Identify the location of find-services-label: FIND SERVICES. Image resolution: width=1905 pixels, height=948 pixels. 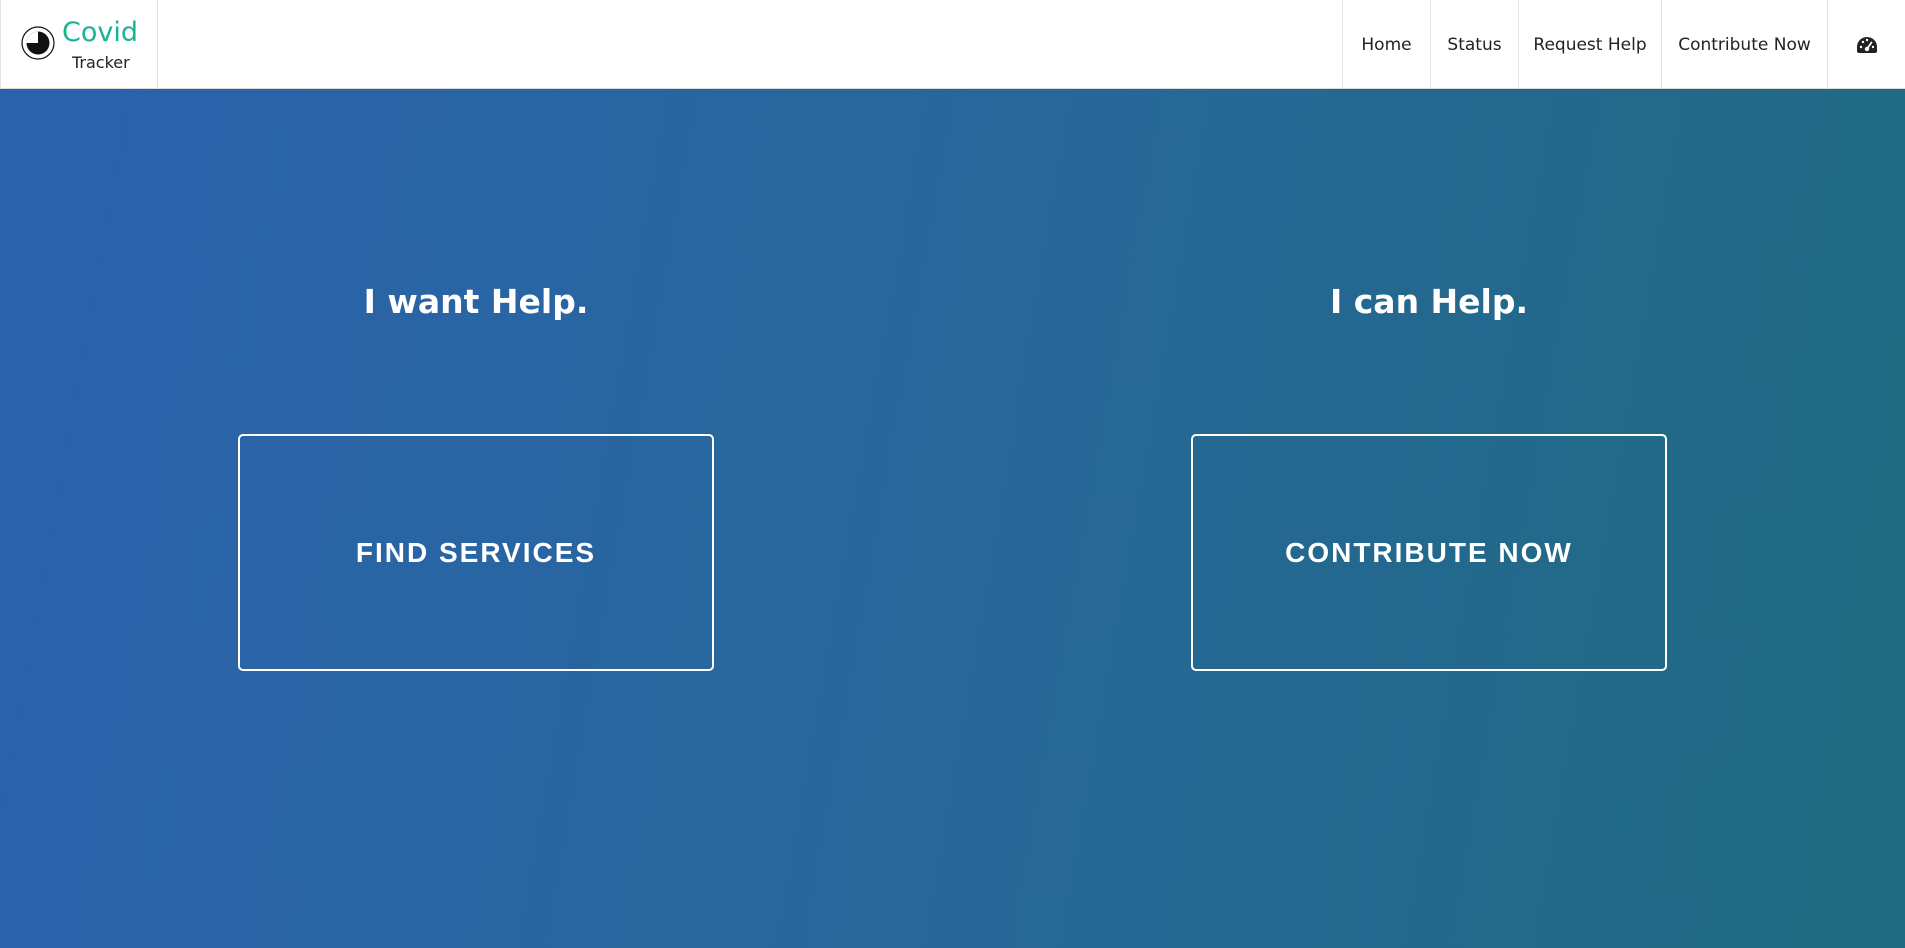
(476, 552).